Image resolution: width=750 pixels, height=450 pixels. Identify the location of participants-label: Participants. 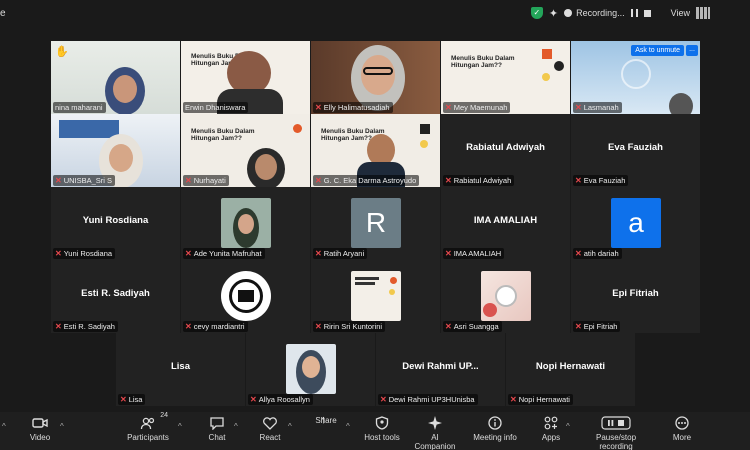
(148, 437).